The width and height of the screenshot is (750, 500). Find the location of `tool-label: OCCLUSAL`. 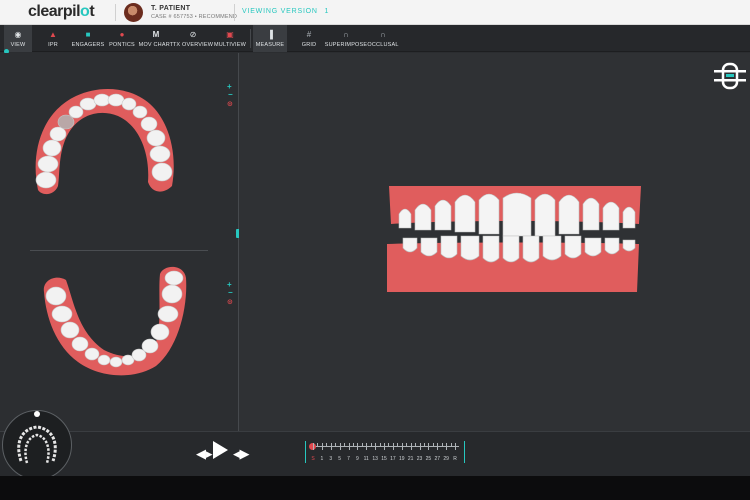

tool-label: OCCLUSAL is located at coordinates (383, 44).